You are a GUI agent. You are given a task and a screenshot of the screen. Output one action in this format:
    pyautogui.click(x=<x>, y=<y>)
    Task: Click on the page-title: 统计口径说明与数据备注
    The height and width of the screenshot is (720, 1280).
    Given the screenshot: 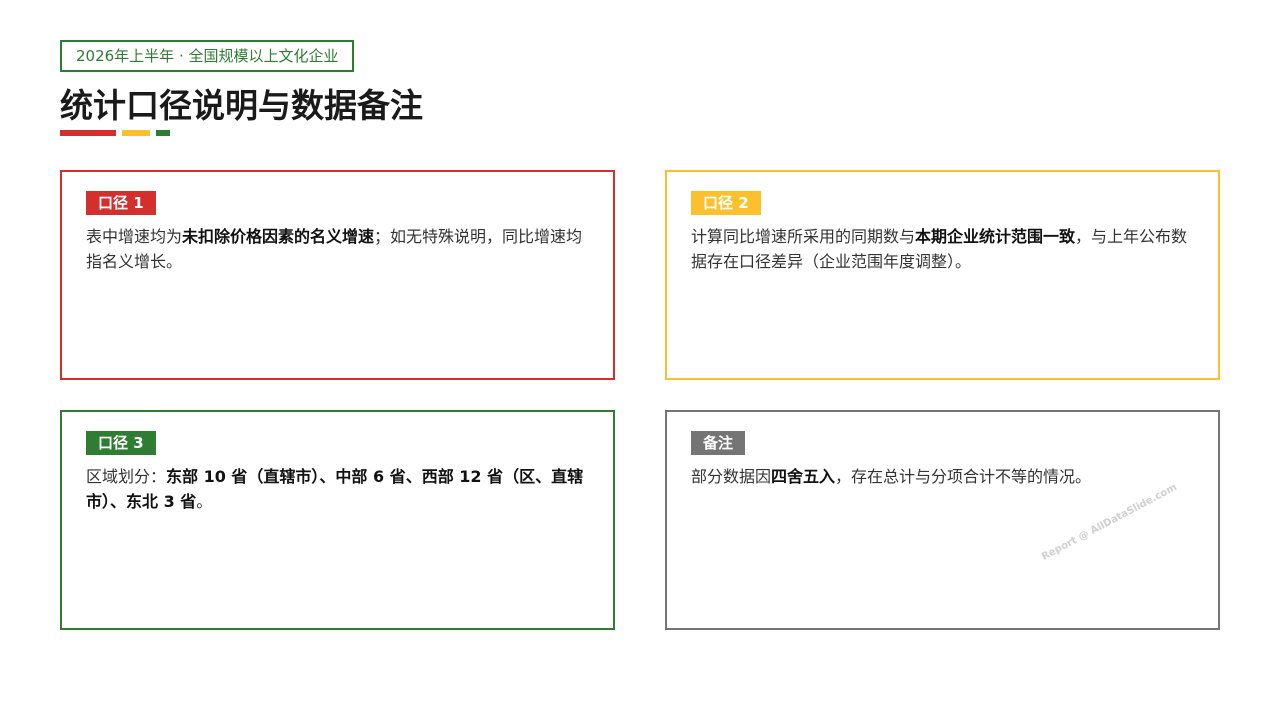 What is the action you would take?
    pyautogui.click(x=241, y=105)
    